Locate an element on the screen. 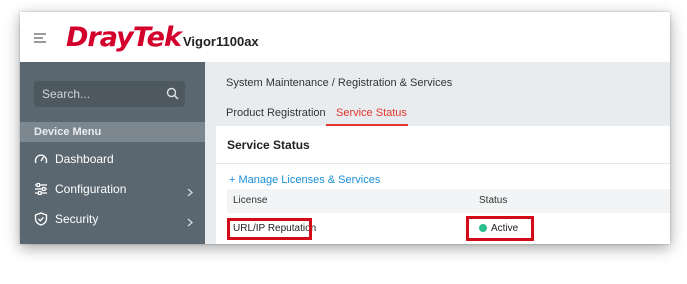 Image resolution: width=687 pixels, height=284 pixels. table-header: License Status is located at coordinates (448, 201).